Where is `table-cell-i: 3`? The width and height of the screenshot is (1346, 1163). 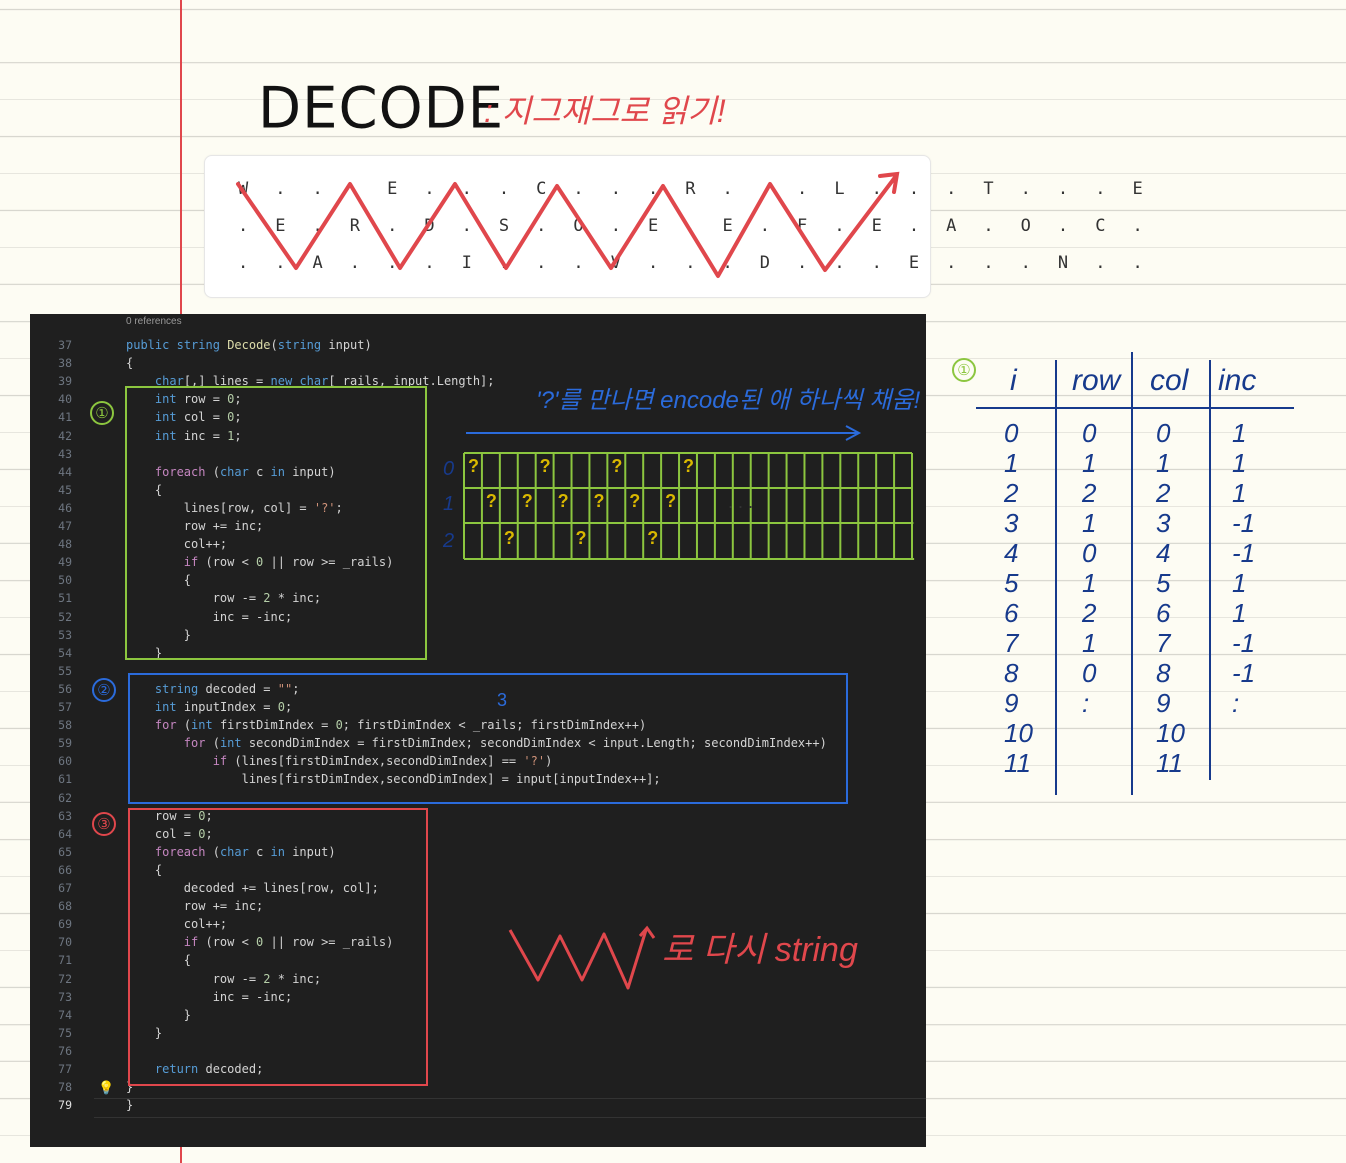 table-cell-i: 3 is located at coordinates (1011, 523).